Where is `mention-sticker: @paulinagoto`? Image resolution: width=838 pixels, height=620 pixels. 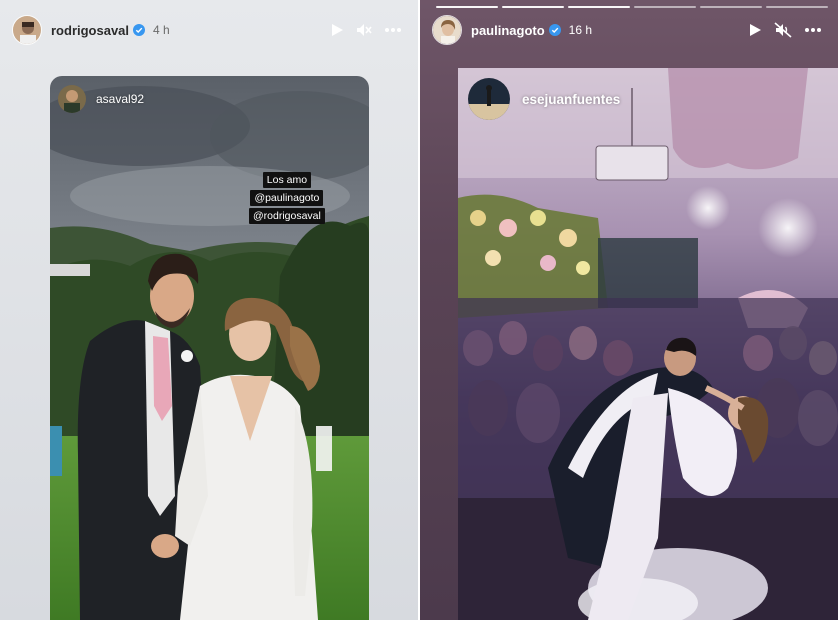
mention-sticker: @paulinagoto is located at coordinates (287, 198).